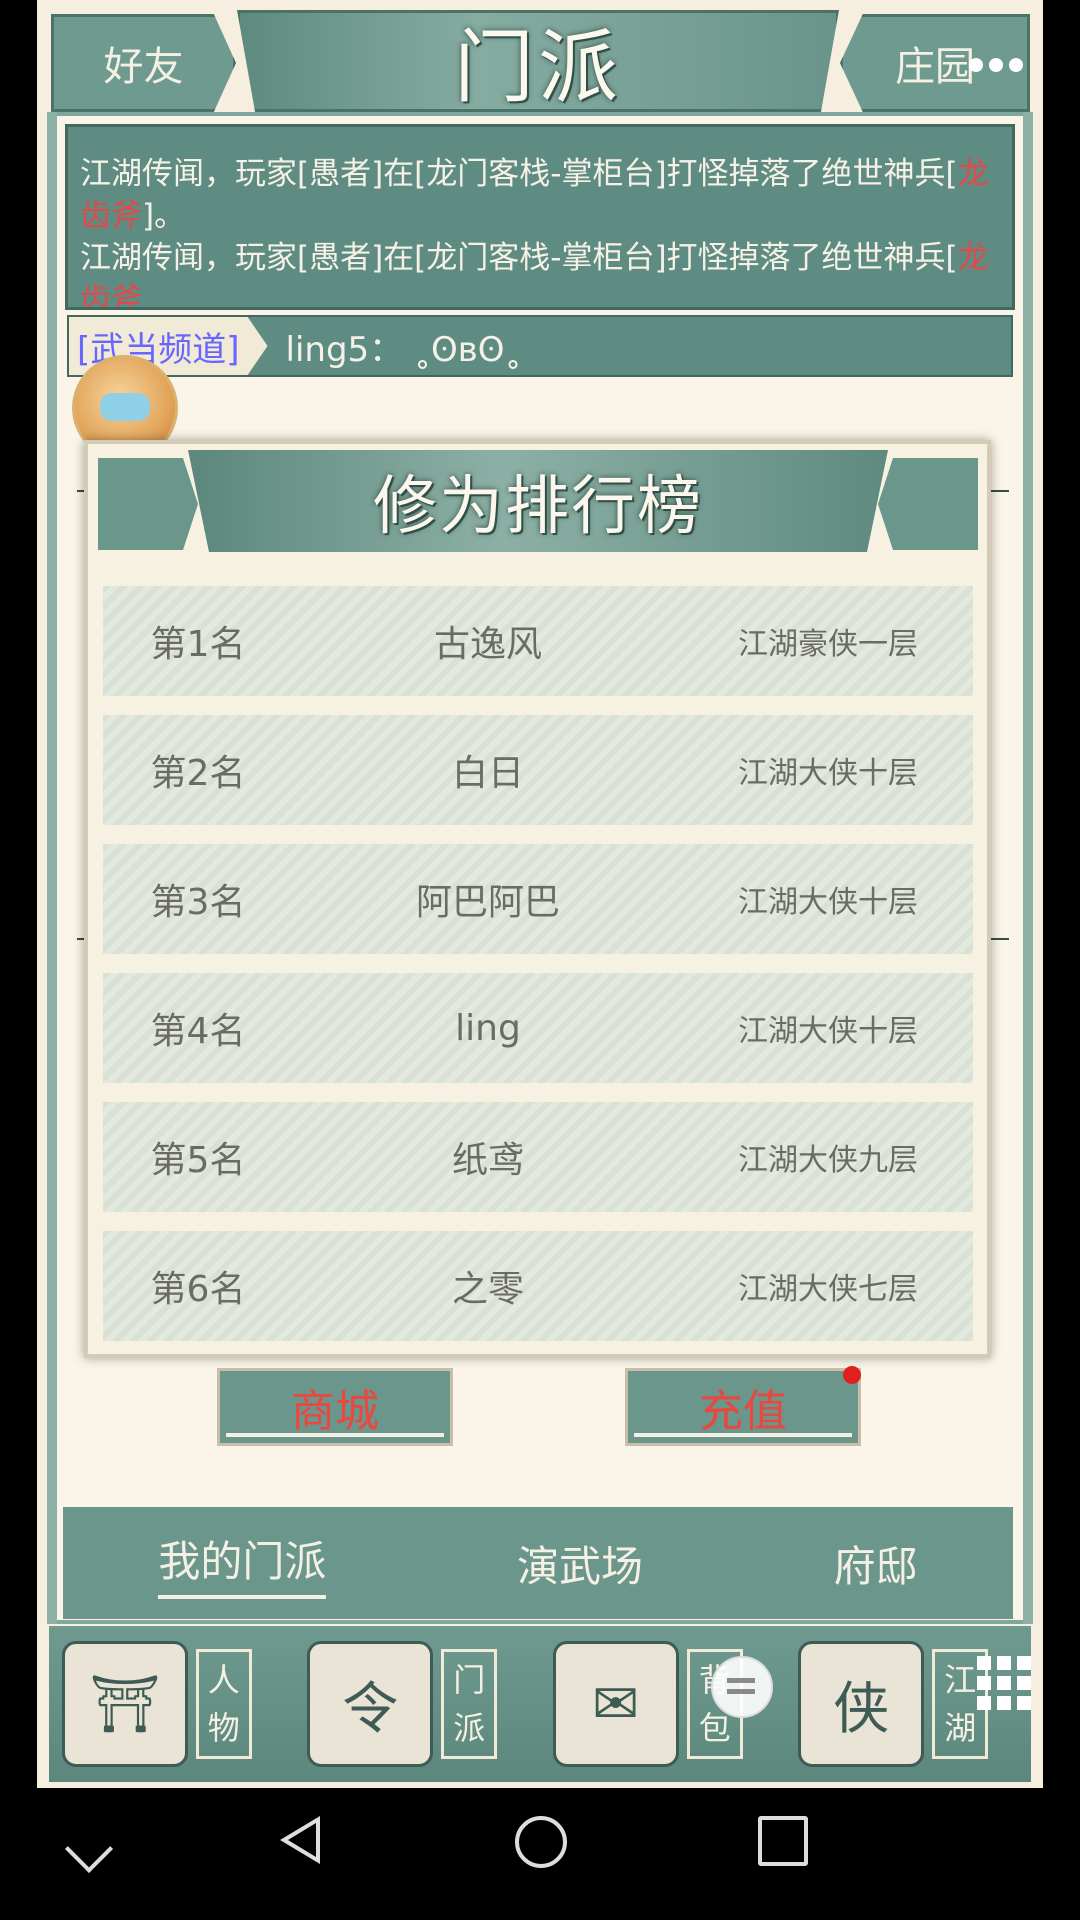  Describe the element at coordinates (861, 1704) in the screenshot. I see `fan-icon: 侠` at that location.